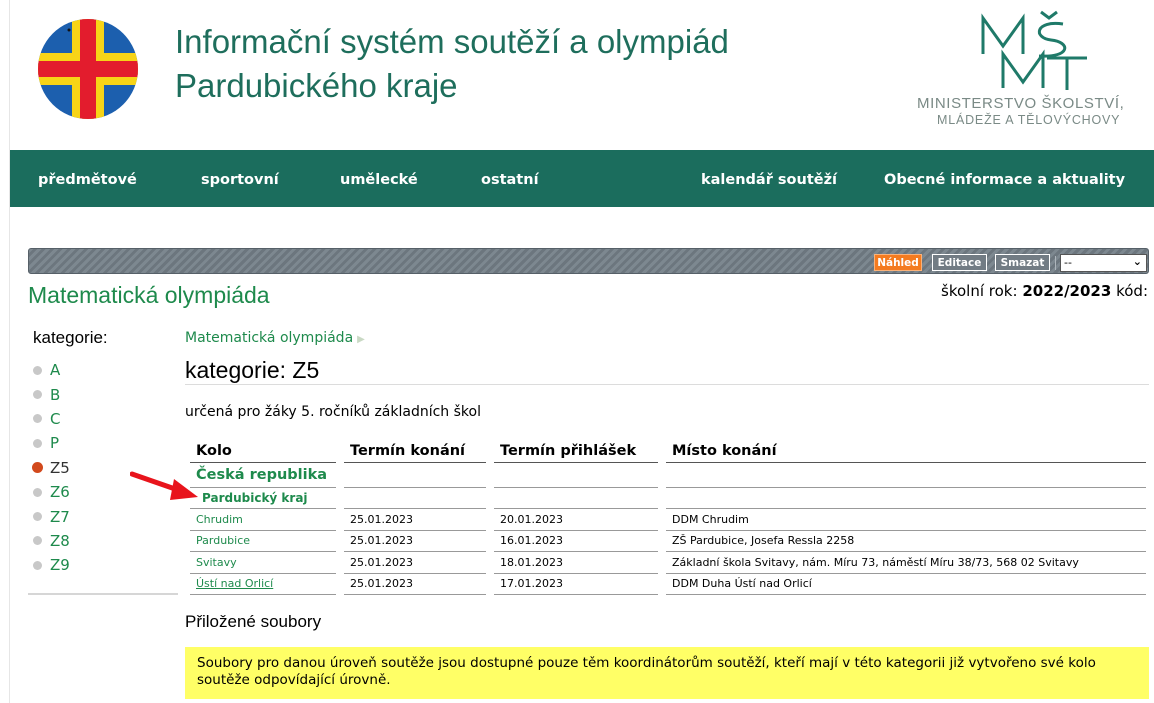 The height and width of the screenshot is (703, 1154). What do you see at coordinates (267, 519) in the screenshot?
I see `round-link: Chrudim` at bounding box center [267, 519].